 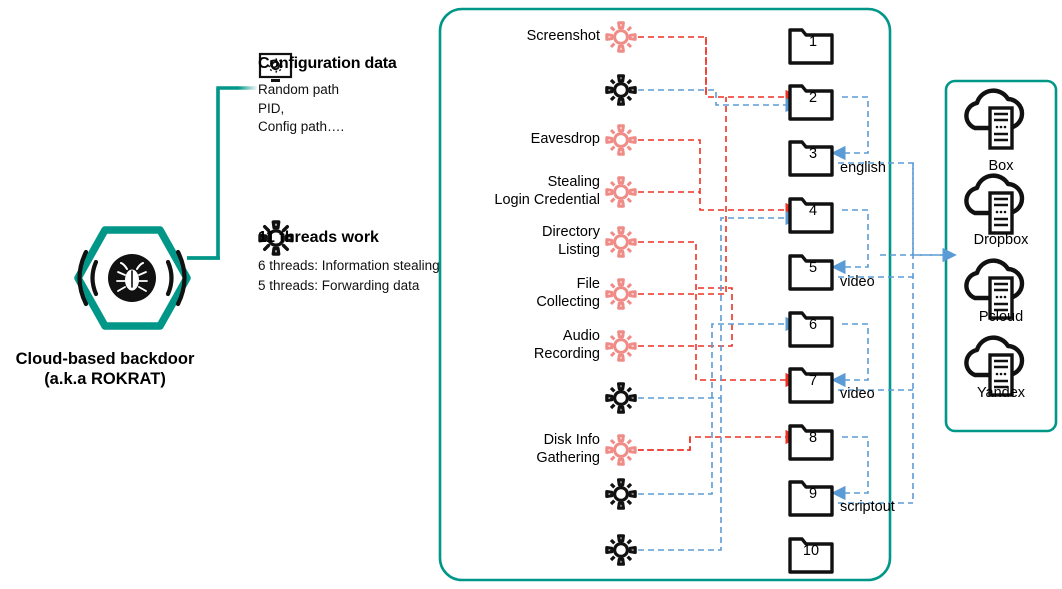 I want to click on backdoor-caption: Cloud-based backdoor (a.k.a ROKRAT), so click(x=105, y=369).